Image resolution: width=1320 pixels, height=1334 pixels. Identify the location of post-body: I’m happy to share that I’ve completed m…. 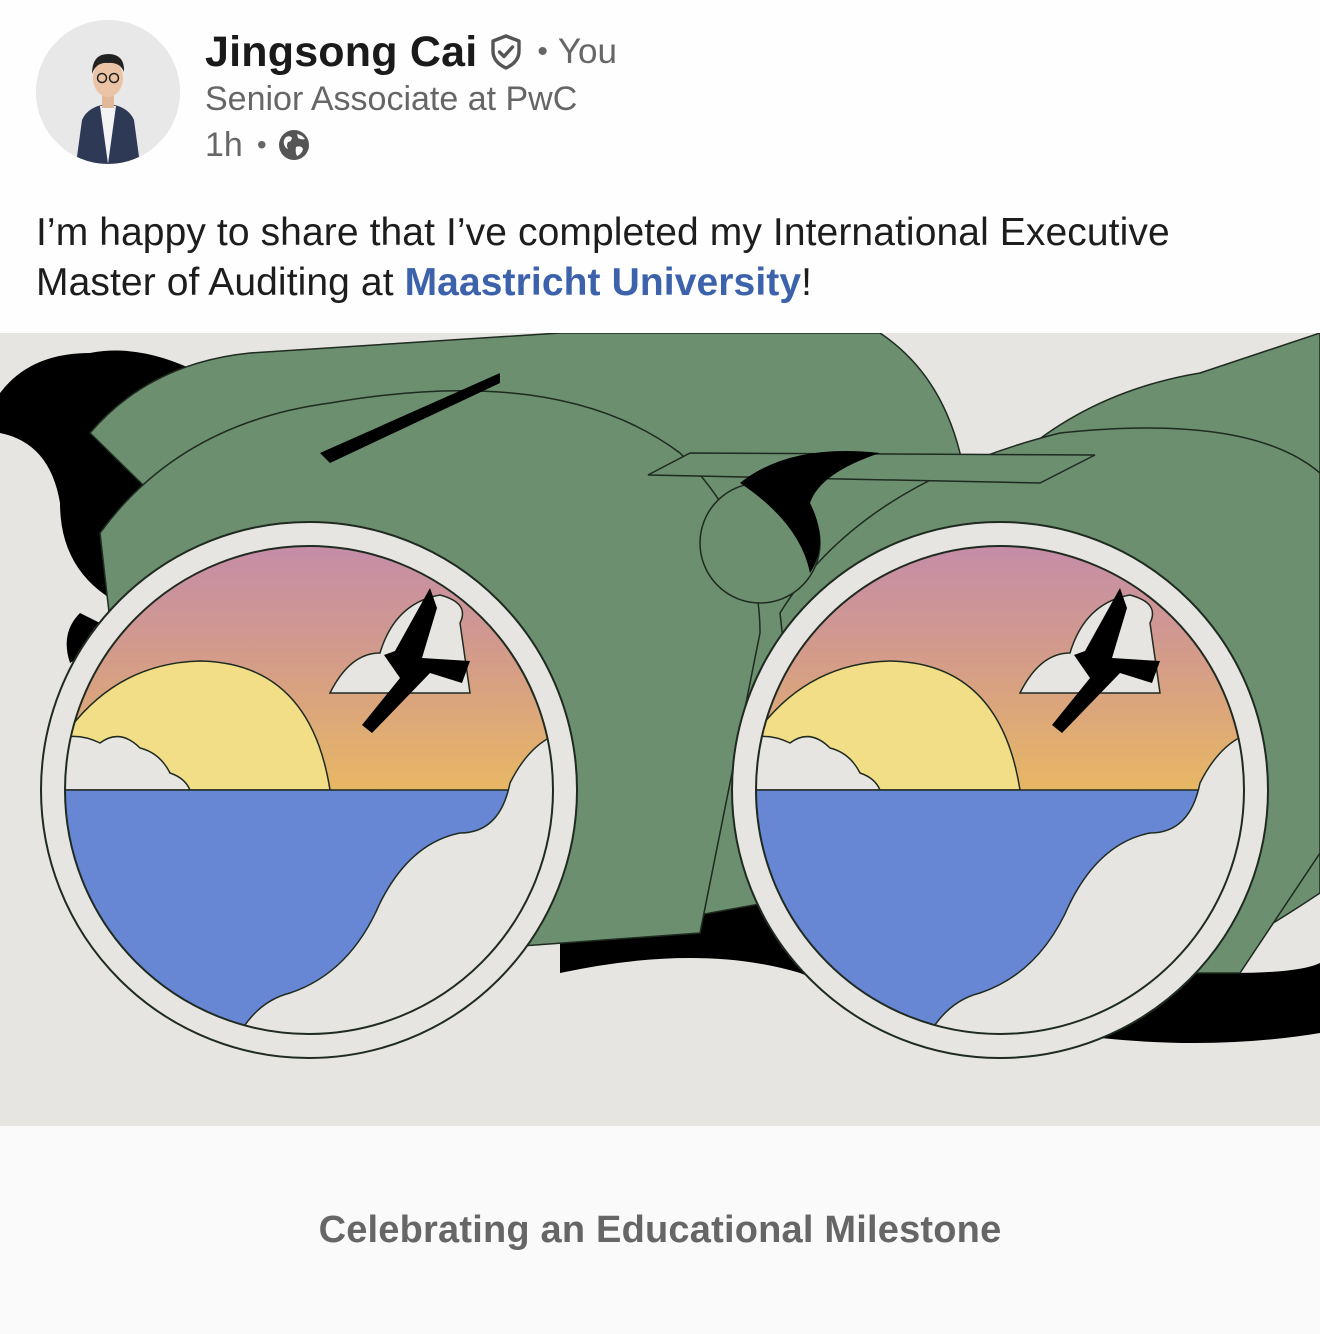
(666, 258).